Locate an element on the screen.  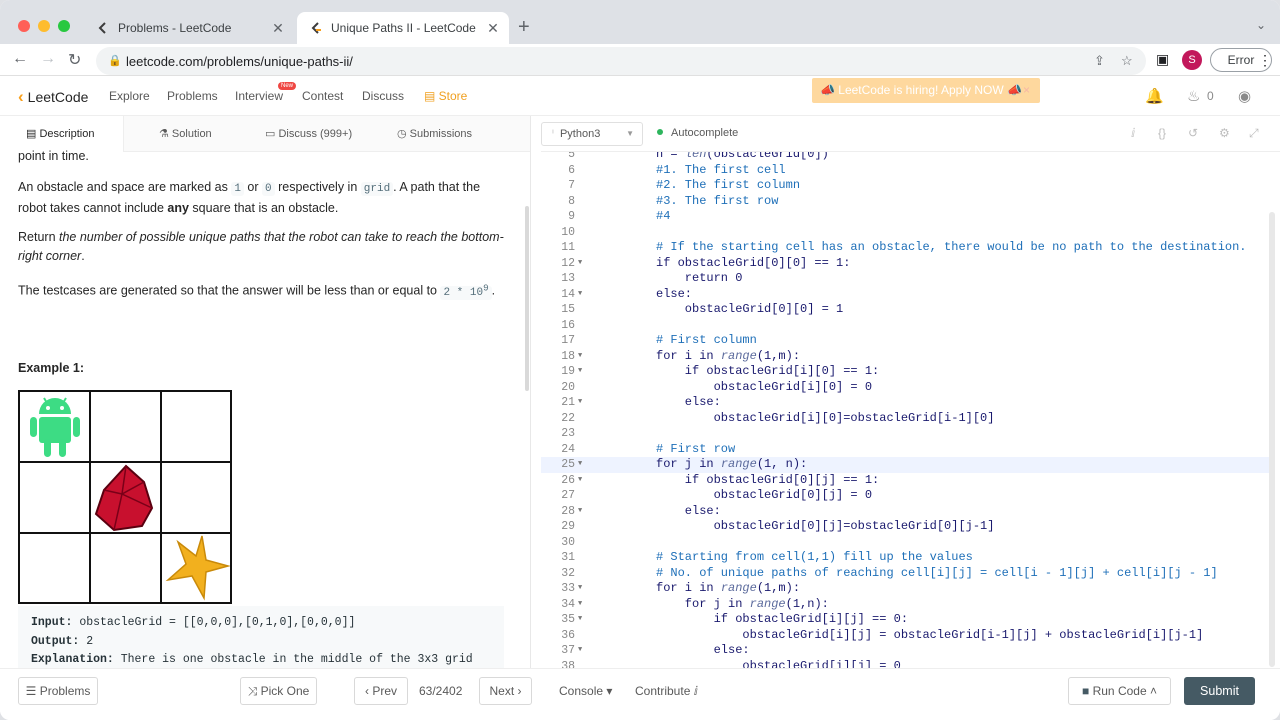
tab-solution: ⚗ Solution is located at coordinates (185, 133).